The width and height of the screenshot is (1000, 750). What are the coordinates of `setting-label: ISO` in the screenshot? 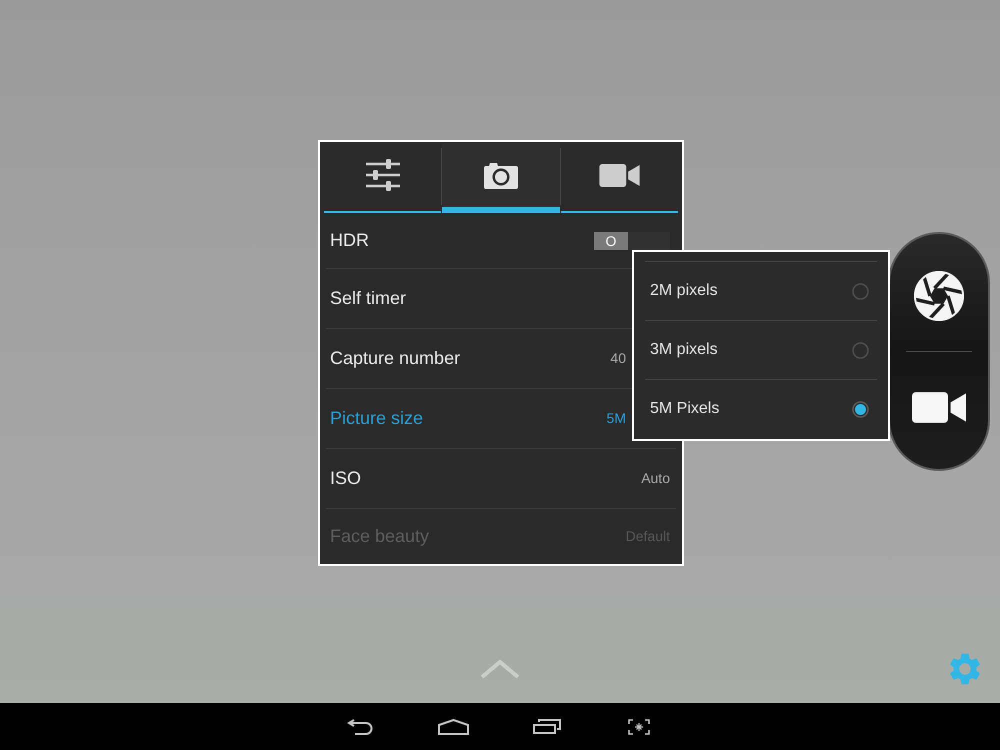 It's located at (346, 478).